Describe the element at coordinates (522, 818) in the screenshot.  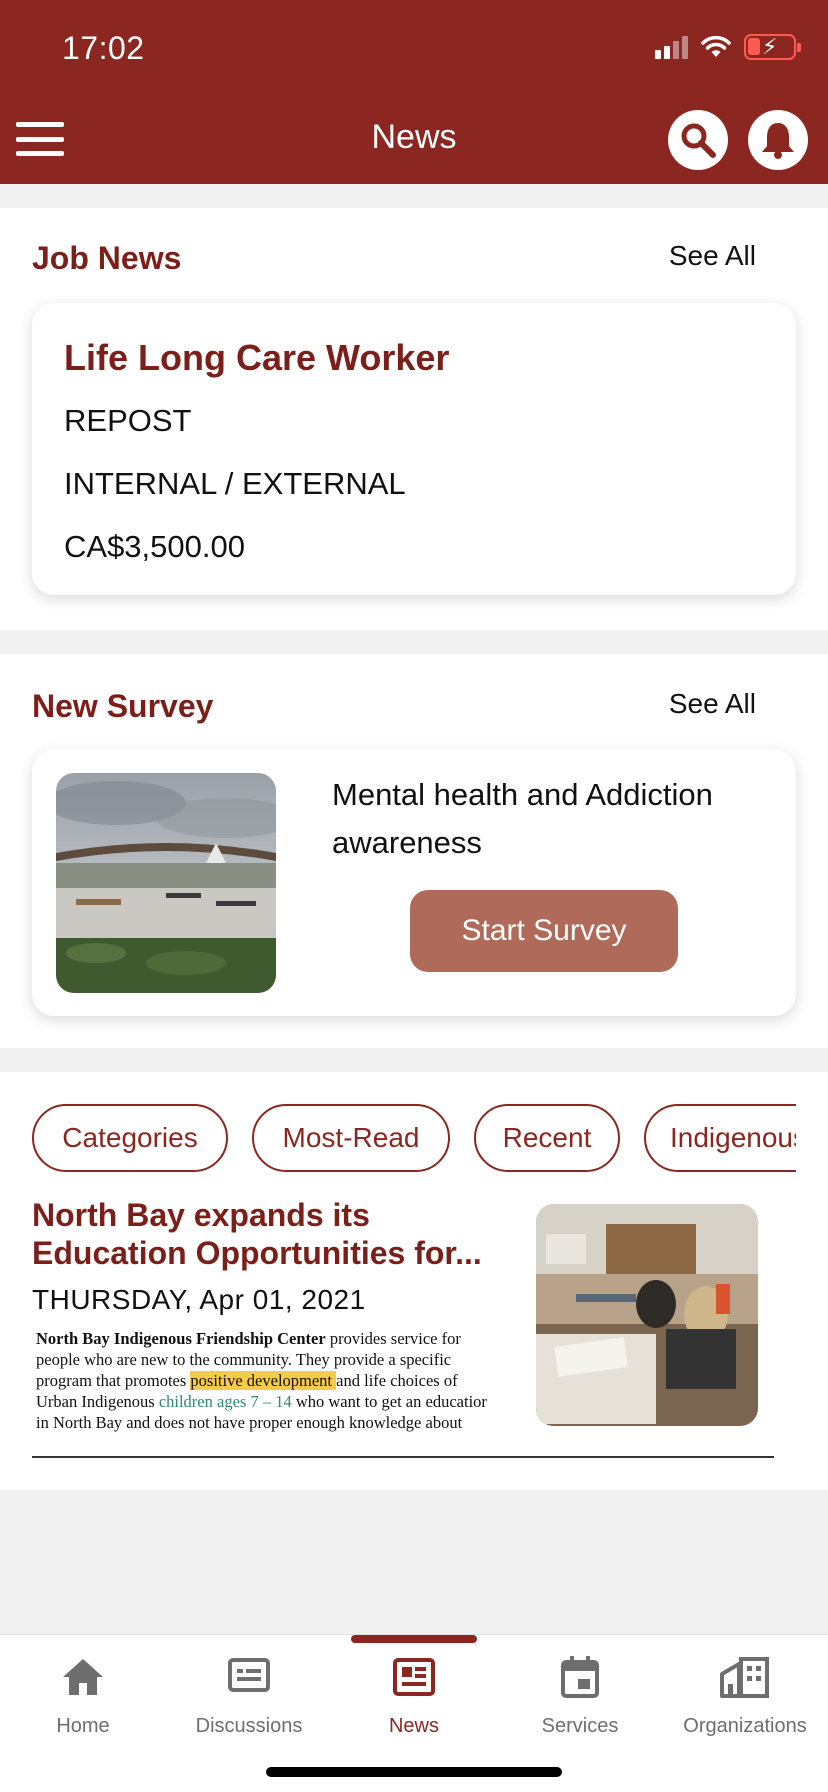
I see `survey-description: Mental health and Addiction awareness` at that location.